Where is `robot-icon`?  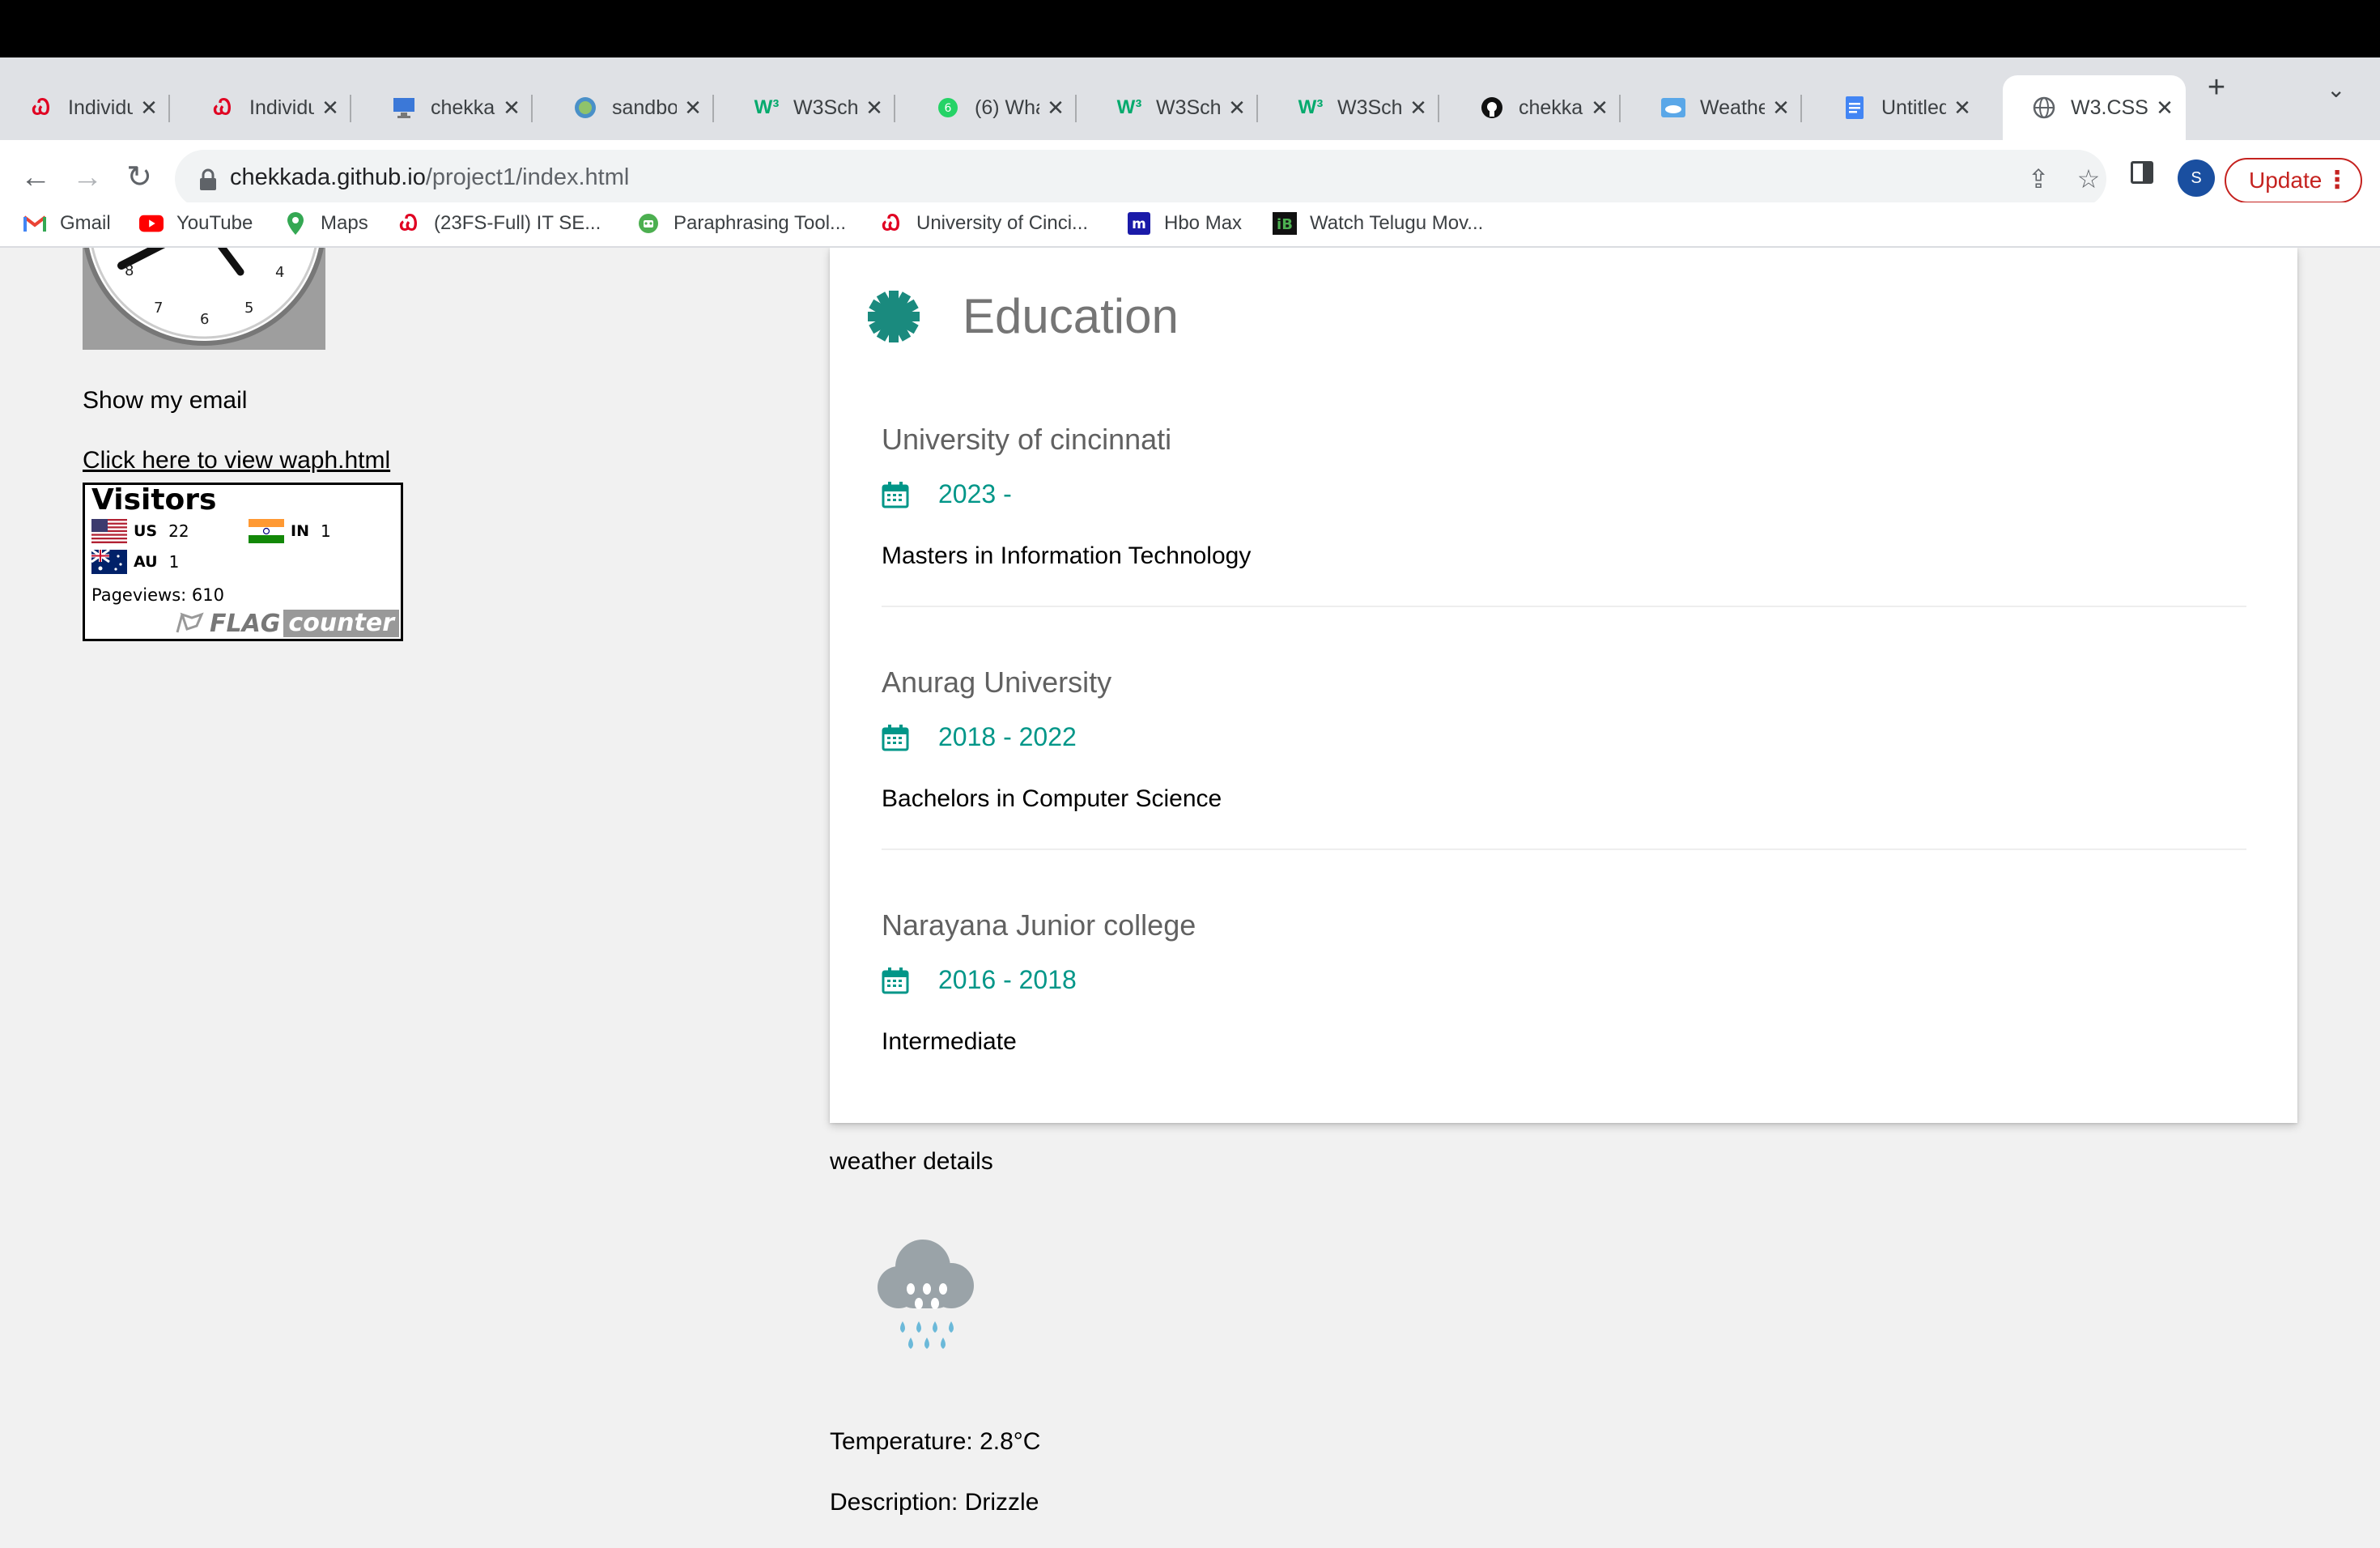 robot-icon is located at coordinates (648, 223).